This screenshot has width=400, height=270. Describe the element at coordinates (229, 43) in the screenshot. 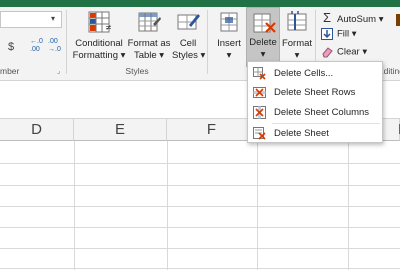

I see `insert-label: Insert` at that location.